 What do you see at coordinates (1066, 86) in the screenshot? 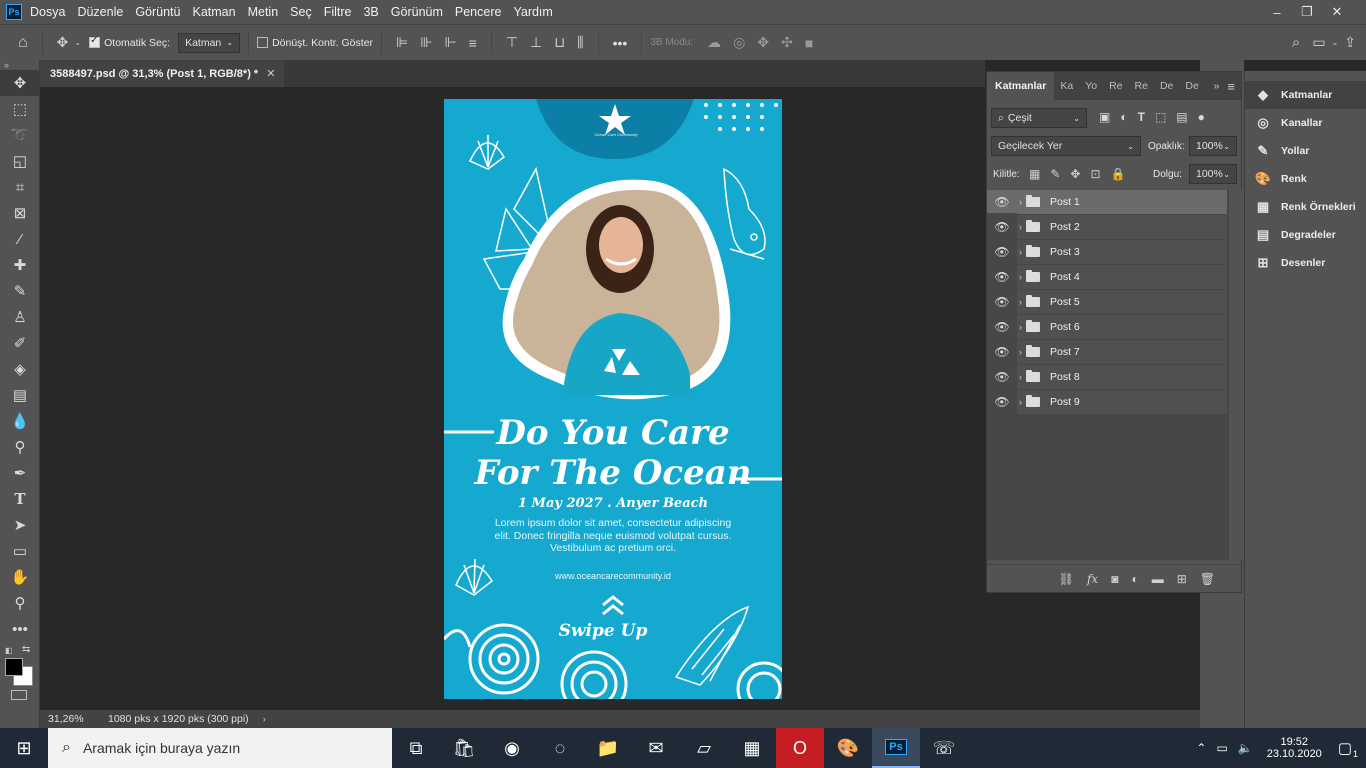
I see `tab-channels: Ka` at bounding box center [1066, 86].